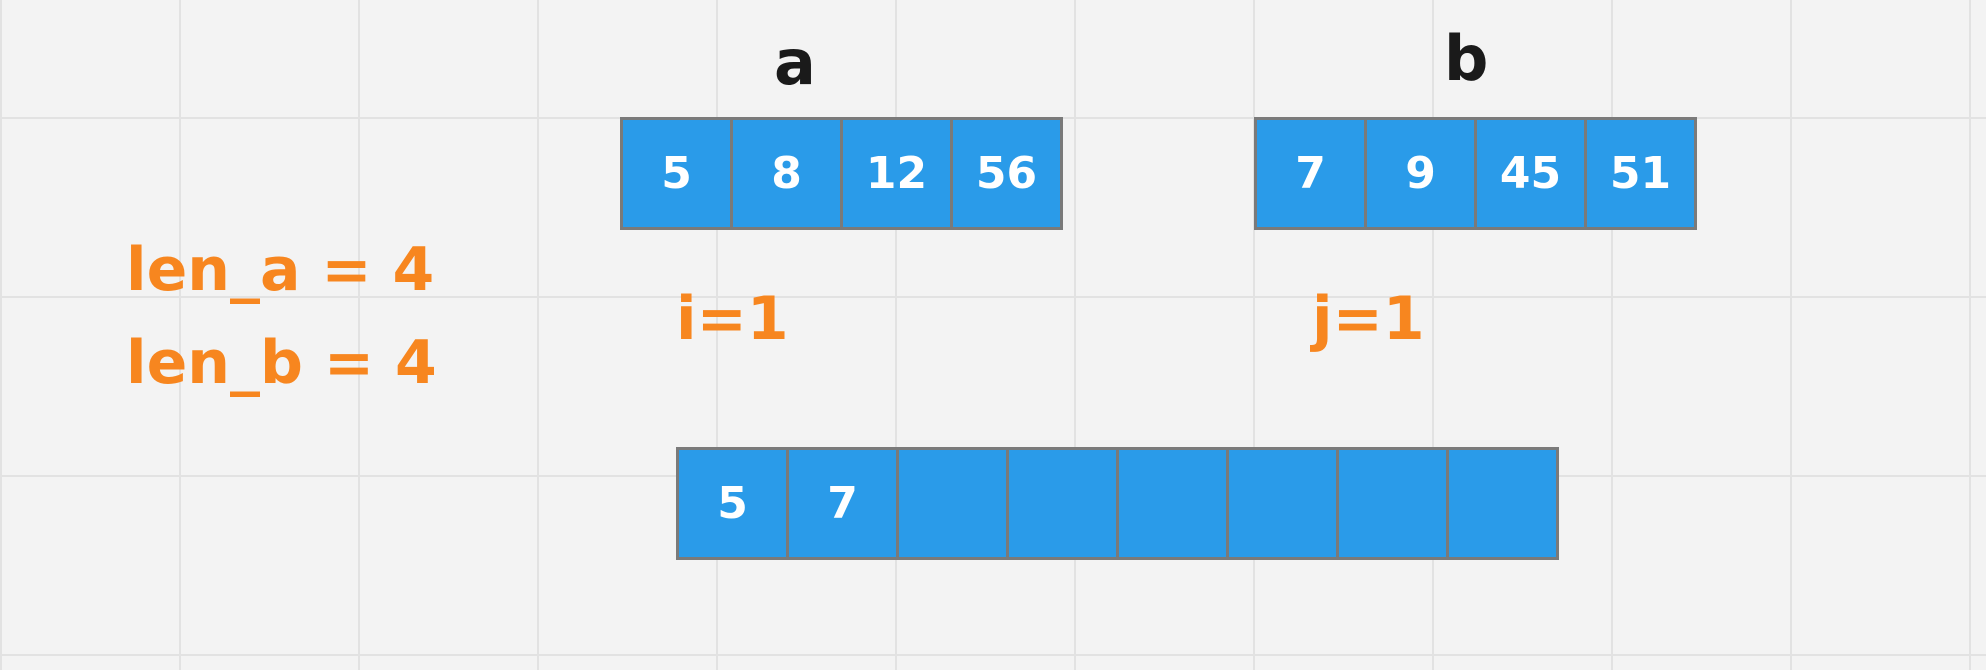 This screenshot has height=670, width=1986. Describe the element at coordinates (281, 363) in the screenshot. I see `len-b-text: len_b = 4` at that location.